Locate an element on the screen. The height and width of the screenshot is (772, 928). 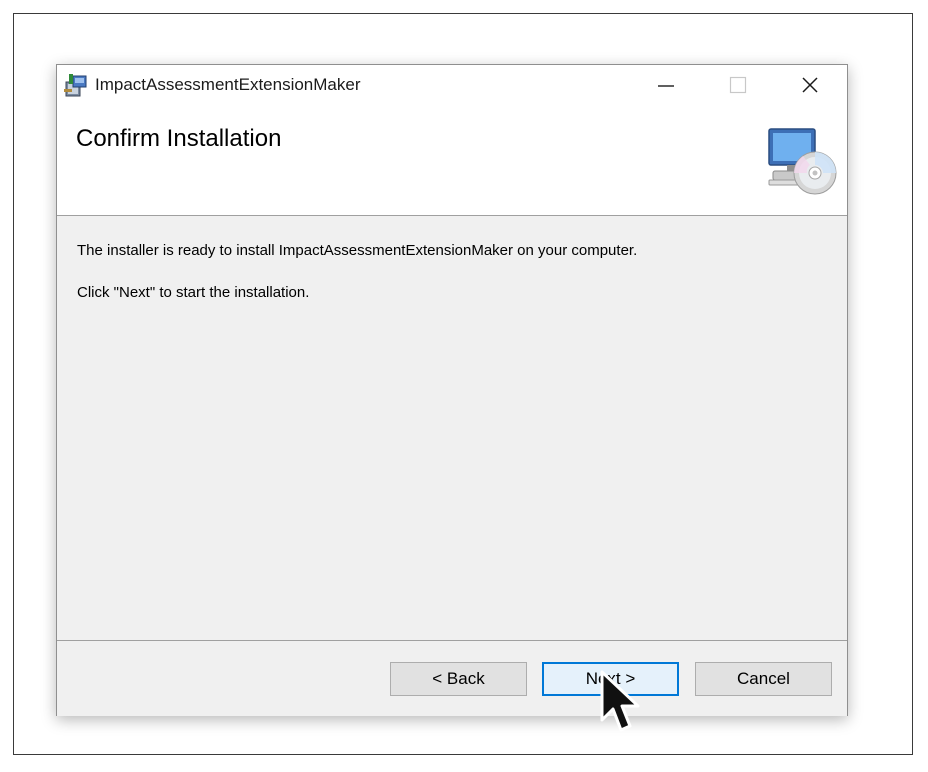
maximize-icon is located at coordinates (738, 85).